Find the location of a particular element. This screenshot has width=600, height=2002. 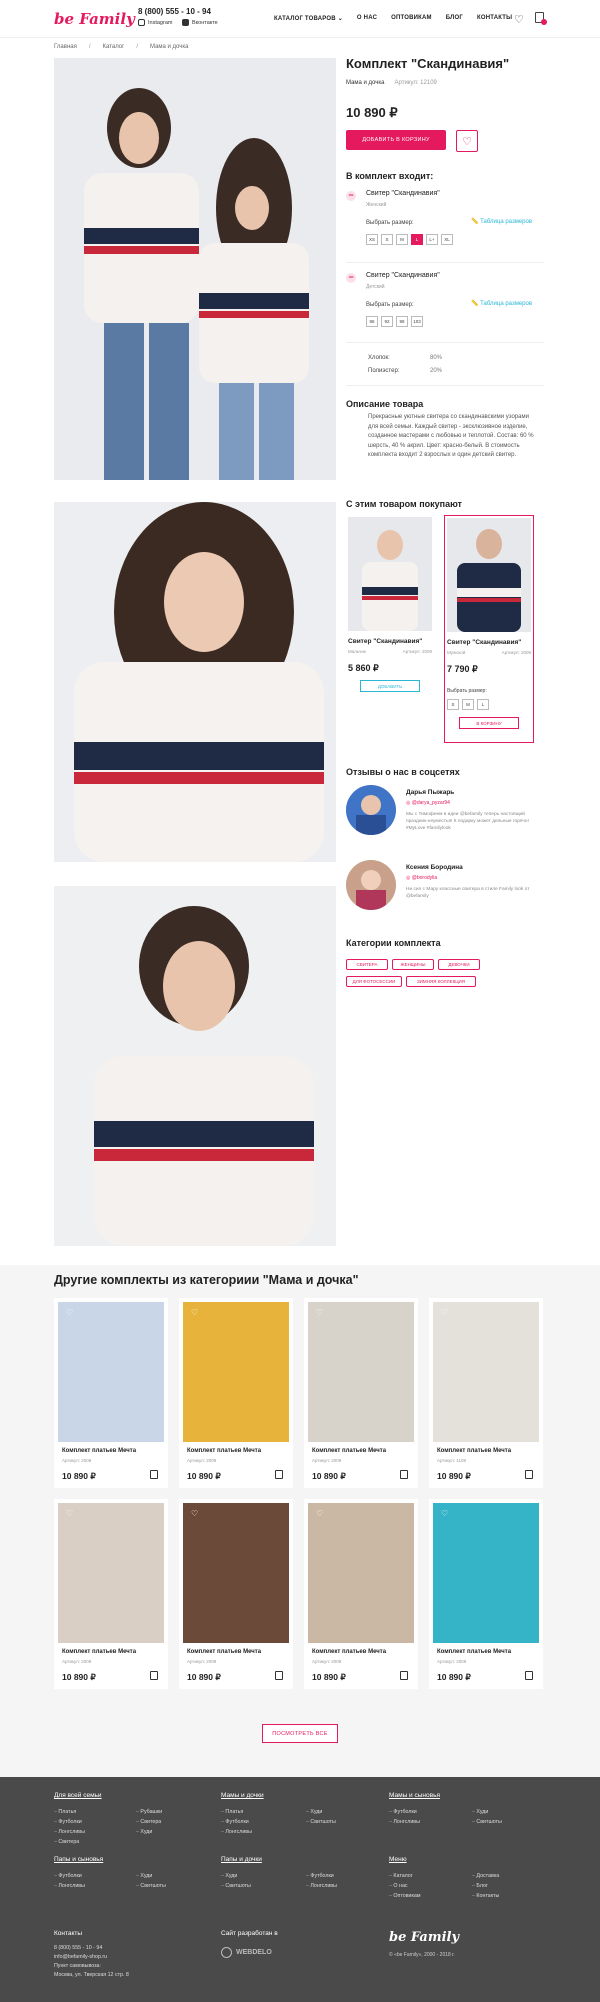

footer-heading: Мамы и дочки is located at coordinates (242, 1795).